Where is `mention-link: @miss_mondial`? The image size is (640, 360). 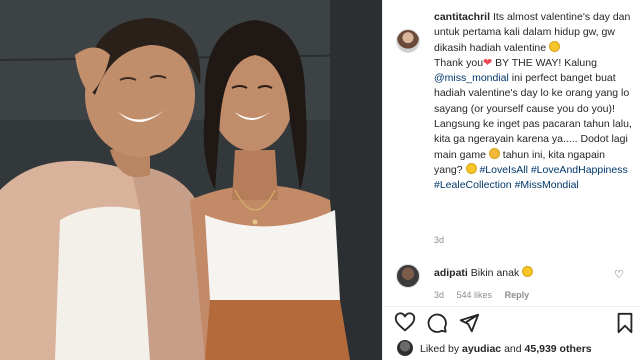 mention-link: @miss_mondial is located at coordinates (471, 78).